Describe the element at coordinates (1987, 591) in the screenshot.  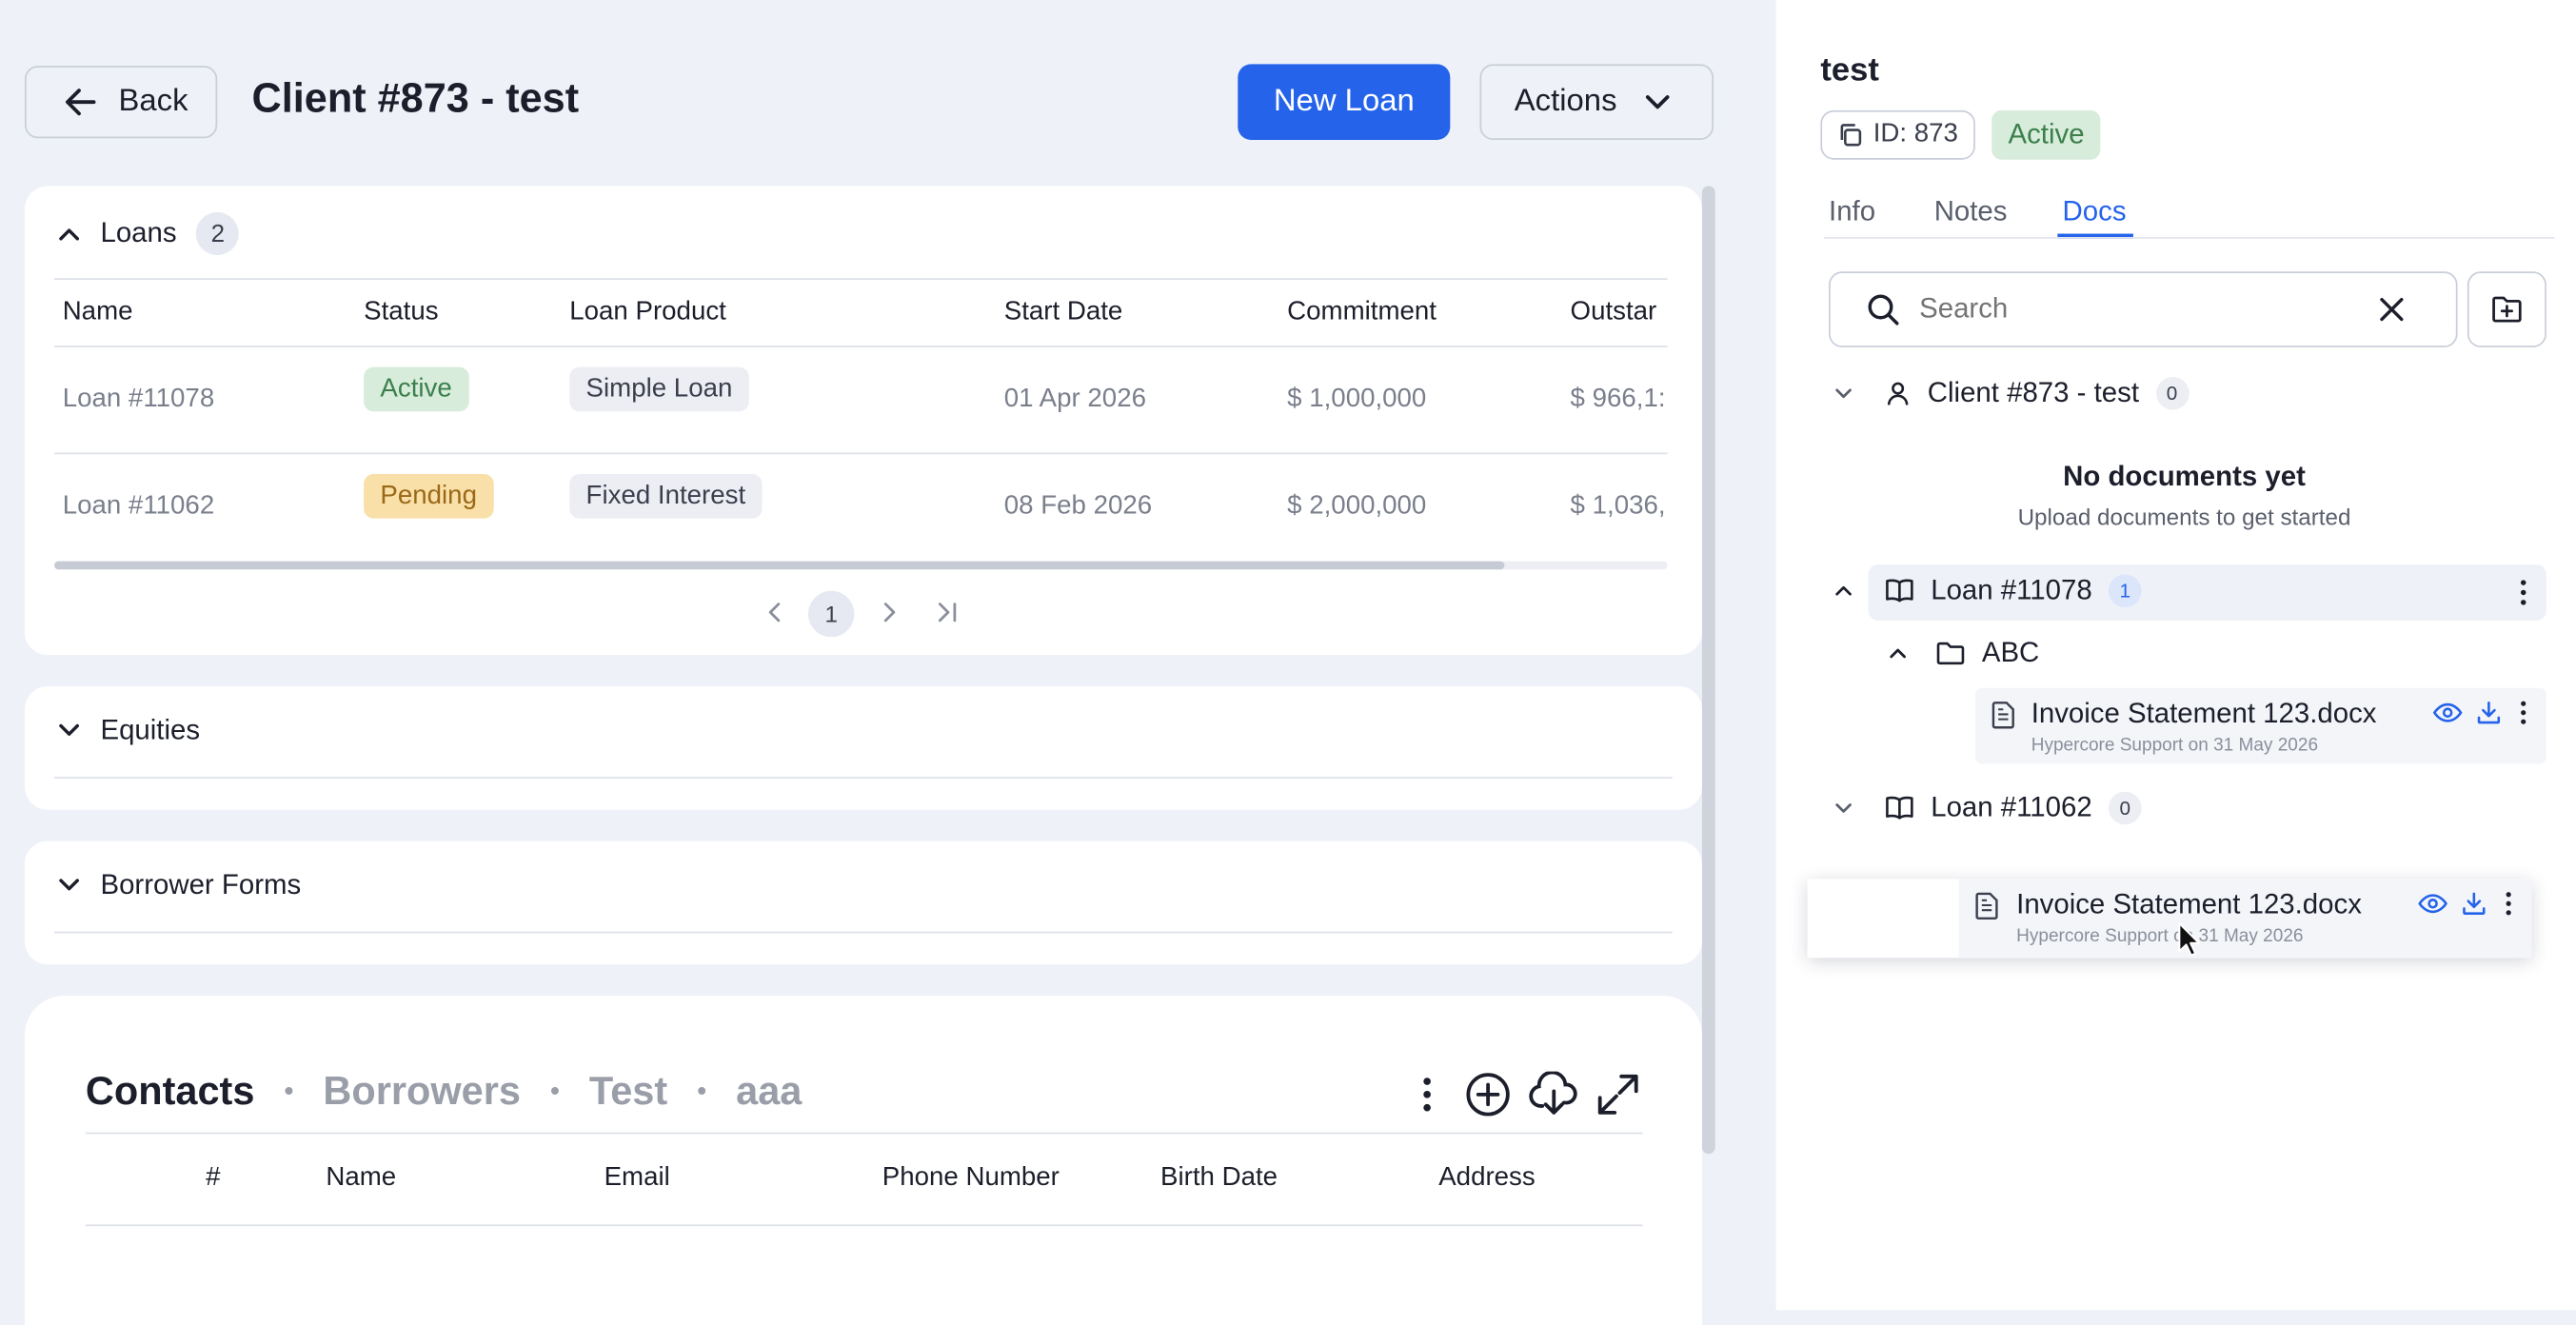
I see `tree-loan-node: Loan #11078 1` at that location.